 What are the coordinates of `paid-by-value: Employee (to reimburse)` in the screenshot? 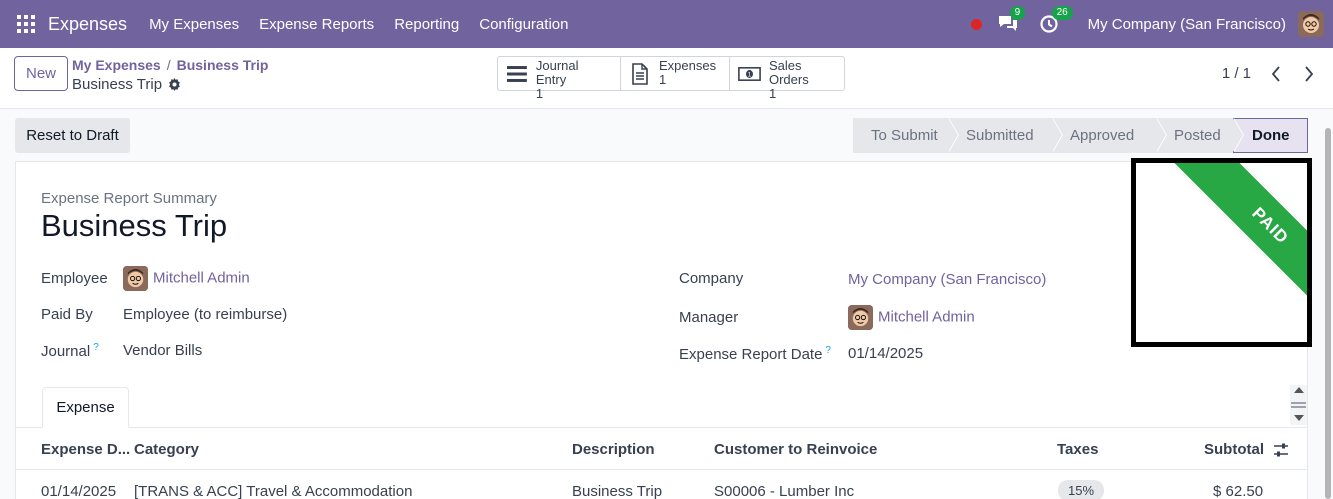 It's located at (205, 314).